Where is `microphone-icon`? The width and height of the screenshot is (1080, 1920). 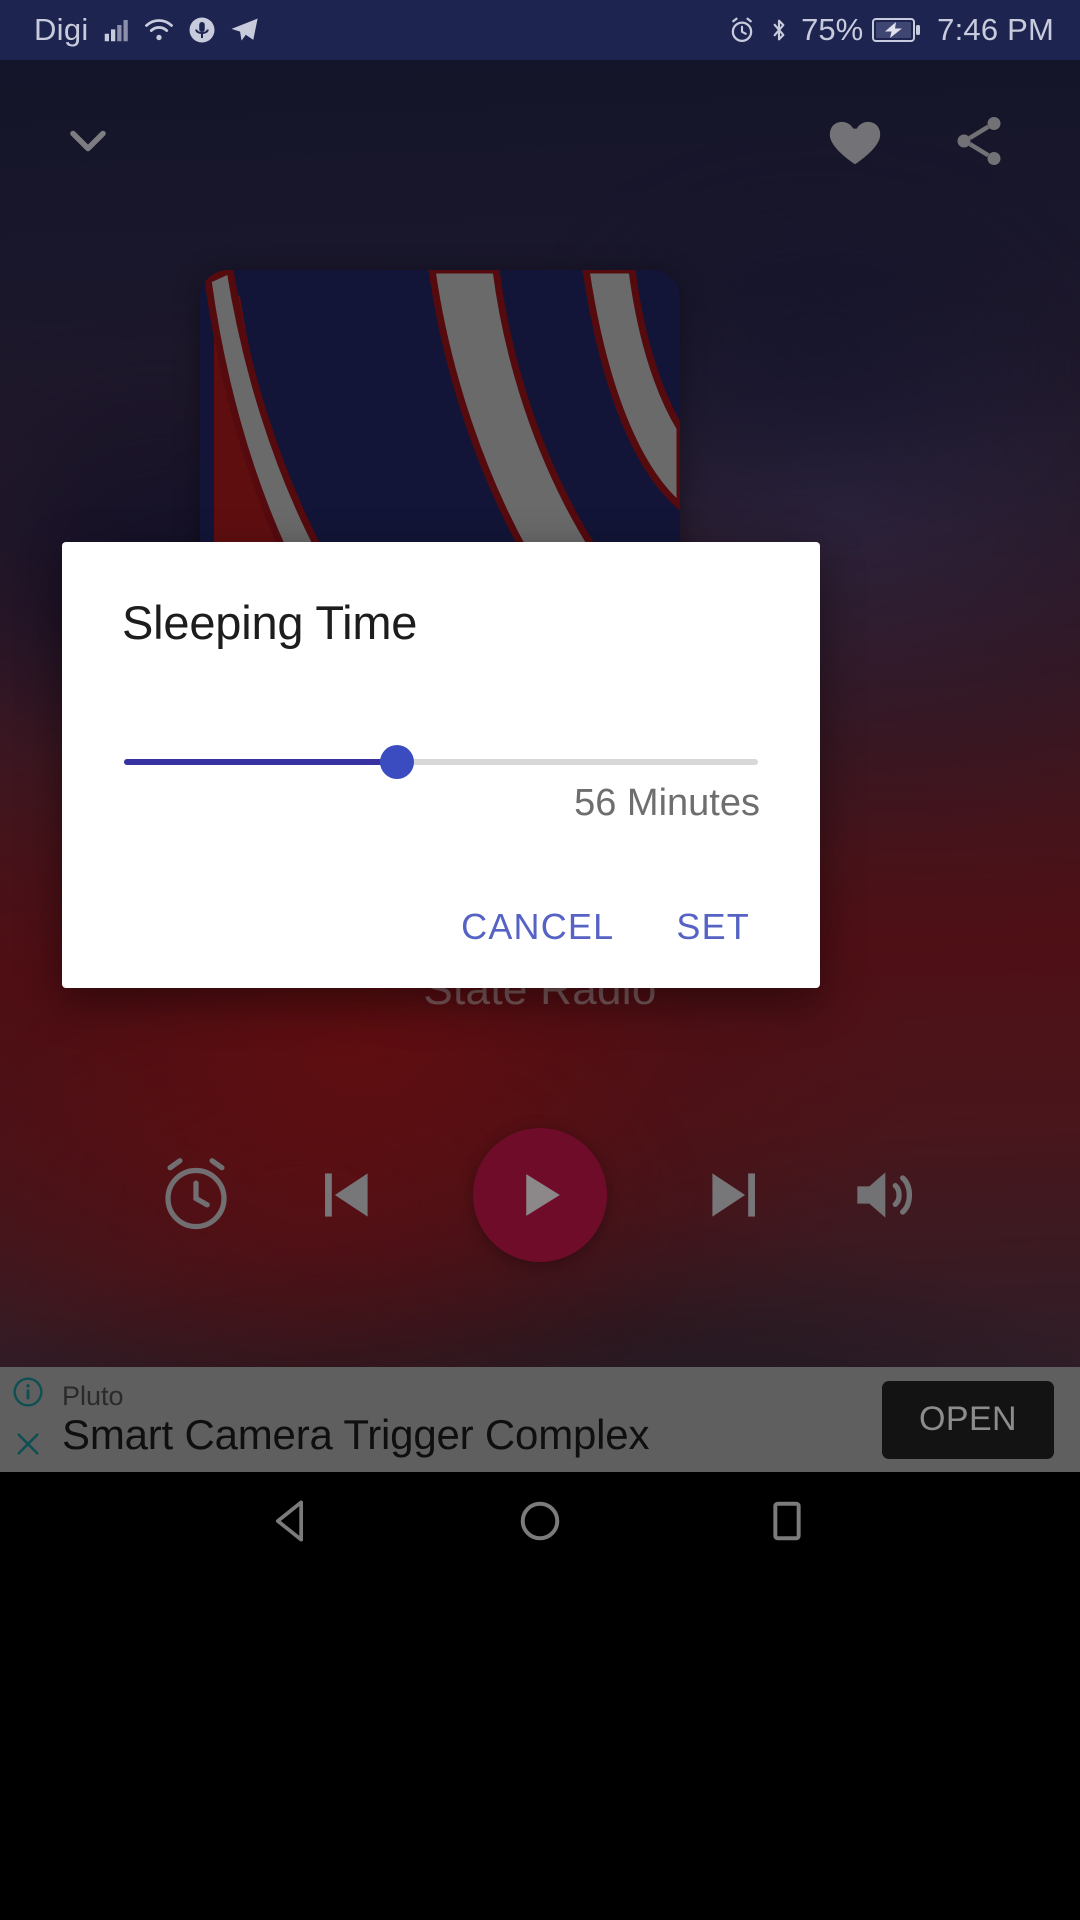 microphone-icon is located at coordinates (202, 30).